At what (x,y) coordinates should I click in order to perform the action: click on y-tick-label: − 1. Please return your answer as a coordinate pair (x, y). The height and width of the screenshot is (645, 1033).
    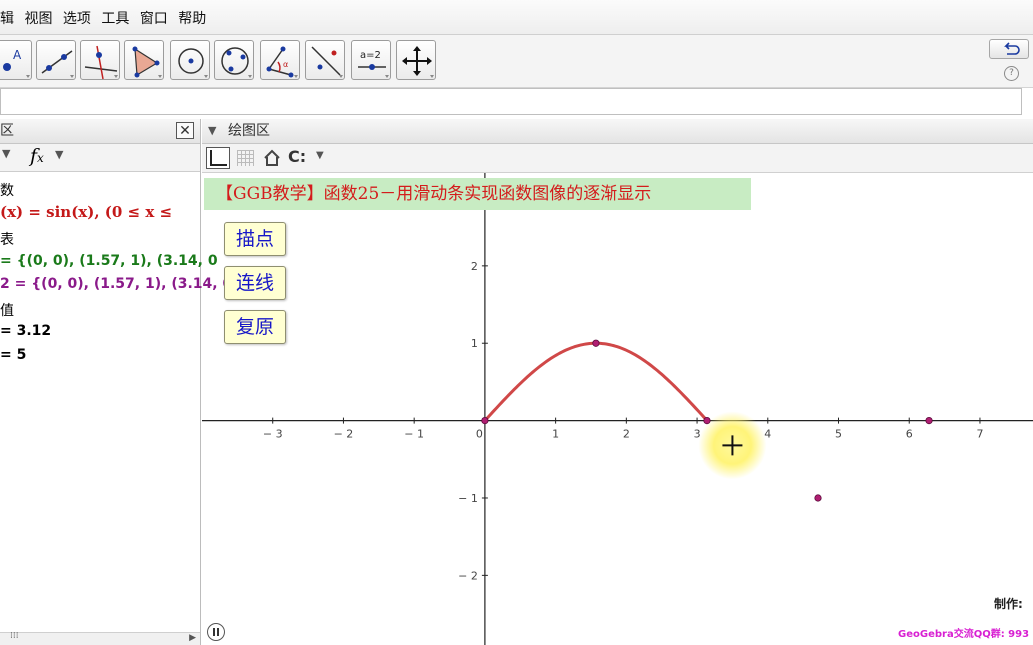
    Looking at the image, I should click on (468, 498).